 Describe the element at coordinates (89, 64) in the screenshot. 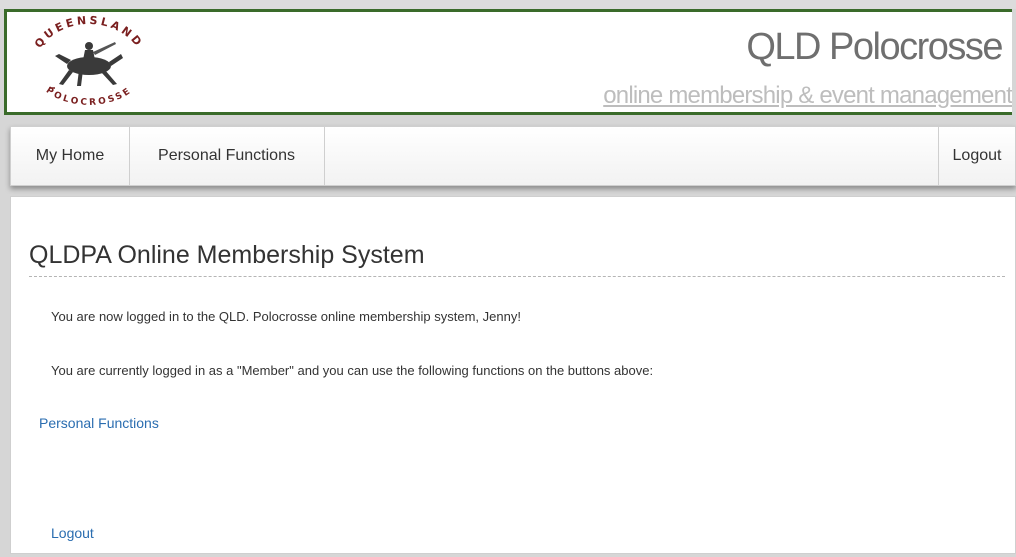

I see `horse-rider-icon` at that location.